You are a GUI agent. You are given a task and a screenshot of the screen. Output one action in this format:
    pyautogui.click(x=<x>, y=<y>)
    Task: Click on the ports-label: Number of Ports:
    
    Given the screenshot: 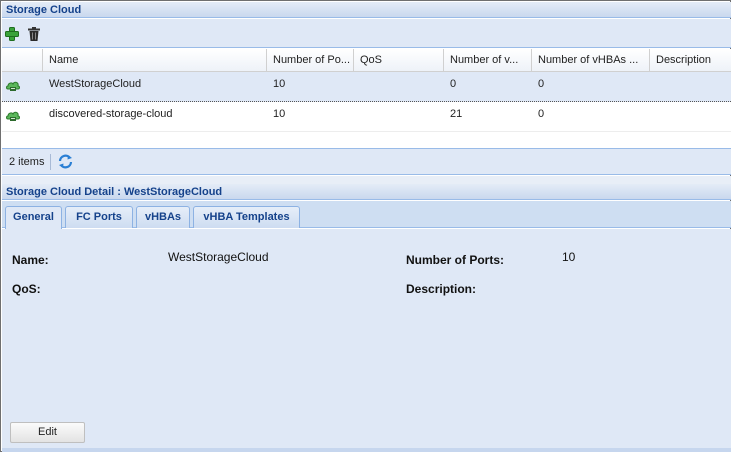 What is the action you would take?
    pyautogui.click(x=455, y=260)
    